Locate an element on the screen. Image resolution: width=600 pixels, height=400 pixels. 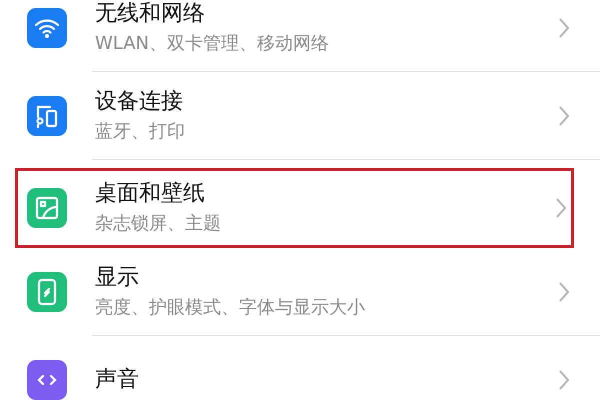
item-title: 无线和网络 is located at coordinates (150, 14).